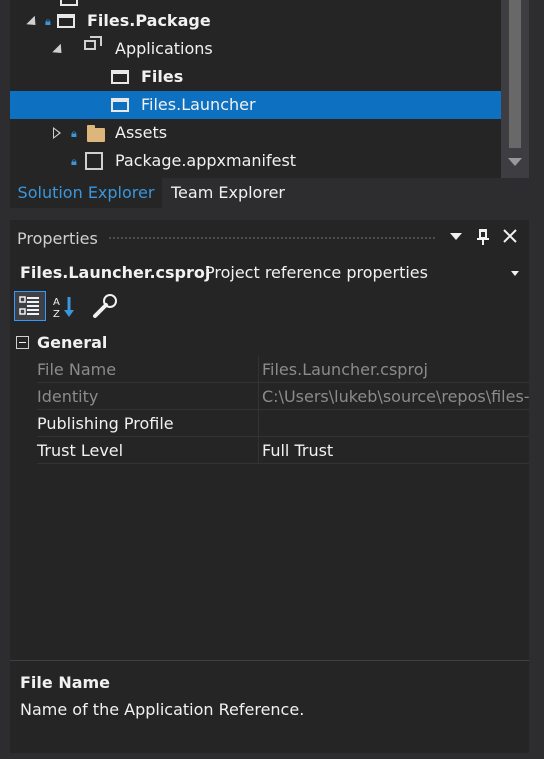 Image resolution: width=544 pixels, height=759 pixels. I want to click on category-general: General, so click(269, 342).